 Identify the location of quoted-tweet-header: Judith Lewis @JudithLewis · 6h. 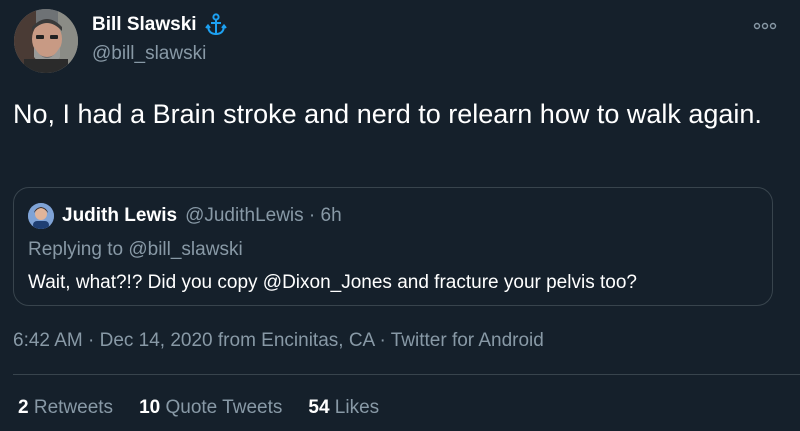
(185, 216).